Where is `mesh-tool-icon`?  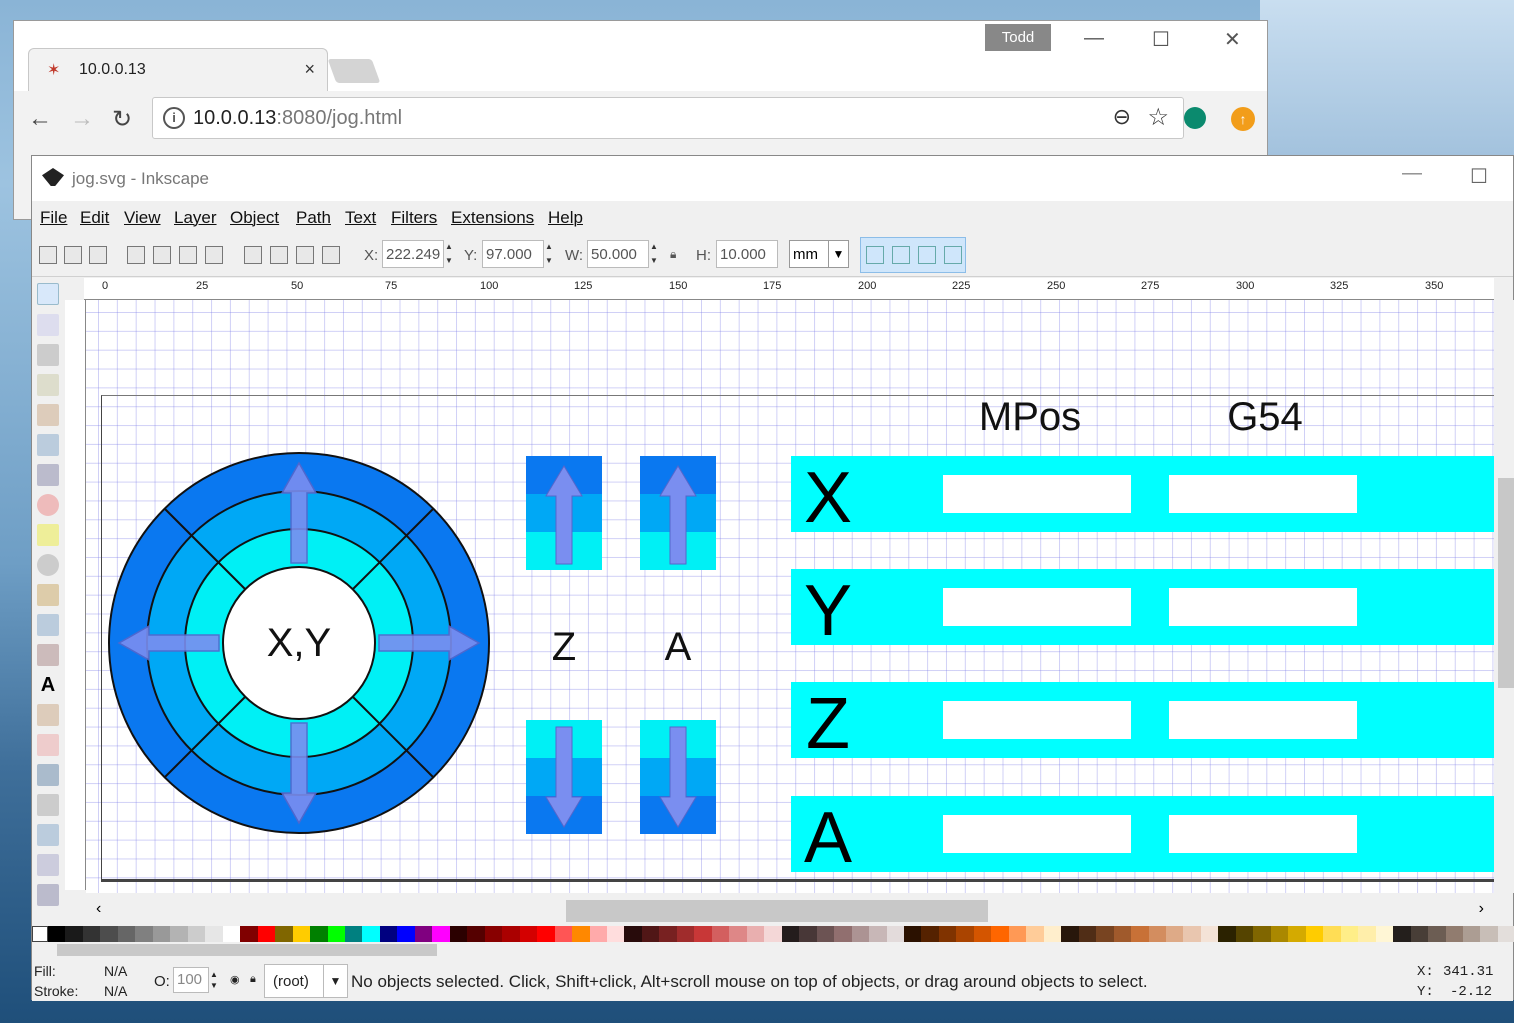 mesh-tool-icon is located at coordinates (48, 835).